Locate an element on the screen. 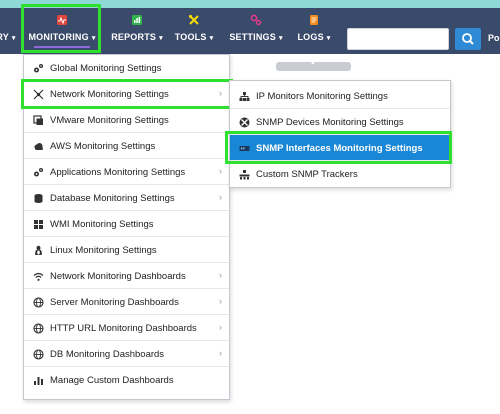 This screenshot has width=500, height=414. menu-item-manage-custom-dashboards: Manage Custom Dashboards is located at coordinates (126, 380).